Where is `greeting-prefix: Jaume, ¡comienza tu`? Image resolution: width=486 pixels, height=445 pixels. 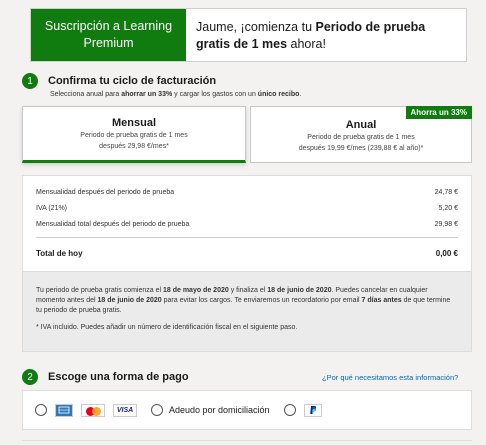 greeting-prefix: Jaume, ¡comienza tu is located at coordinates (256, 27).